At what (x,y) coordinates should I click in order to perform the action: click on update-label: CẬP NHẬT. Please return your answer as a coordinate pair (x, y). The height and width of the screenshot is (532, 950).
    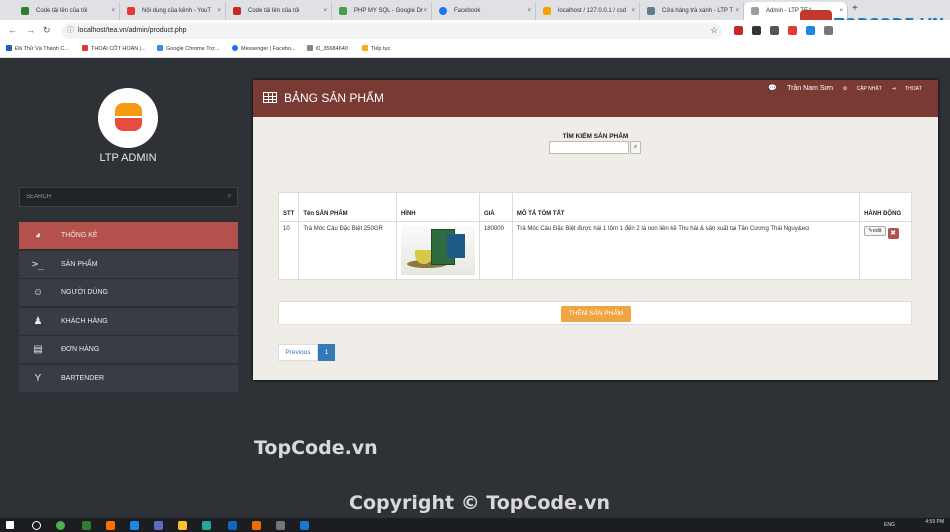
    Looking at the image, I should click on (869, 89).